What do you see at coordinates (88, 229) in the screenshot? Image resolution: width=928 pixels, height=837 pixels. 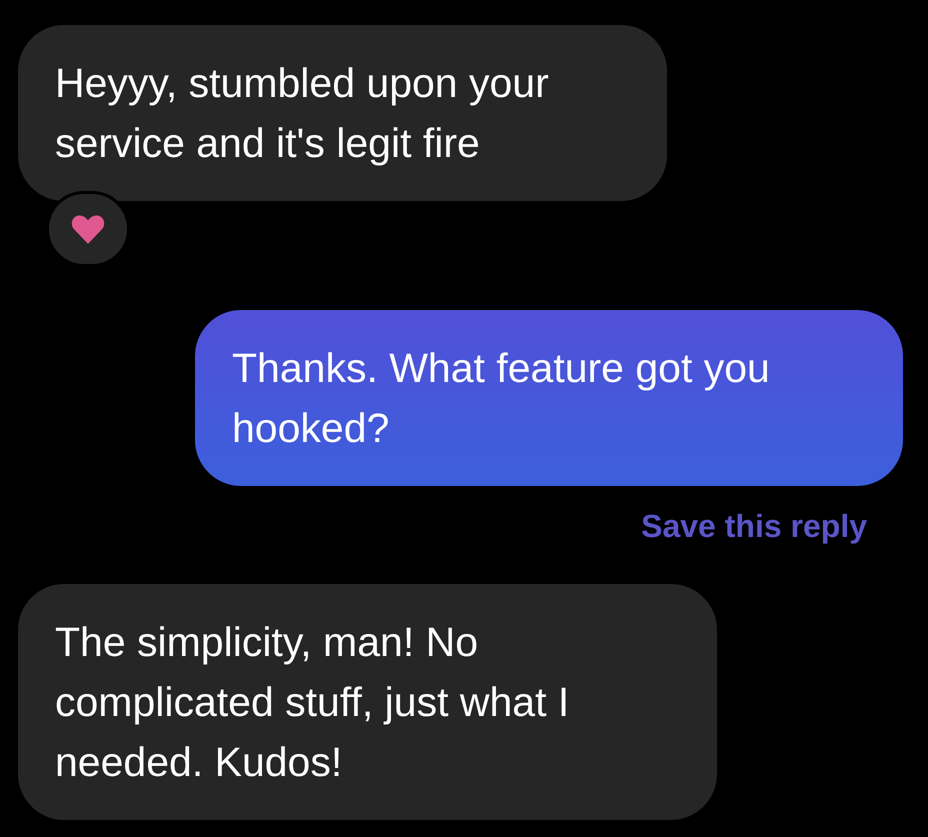 I see `heart-icon` at bounding box center [88, 229].